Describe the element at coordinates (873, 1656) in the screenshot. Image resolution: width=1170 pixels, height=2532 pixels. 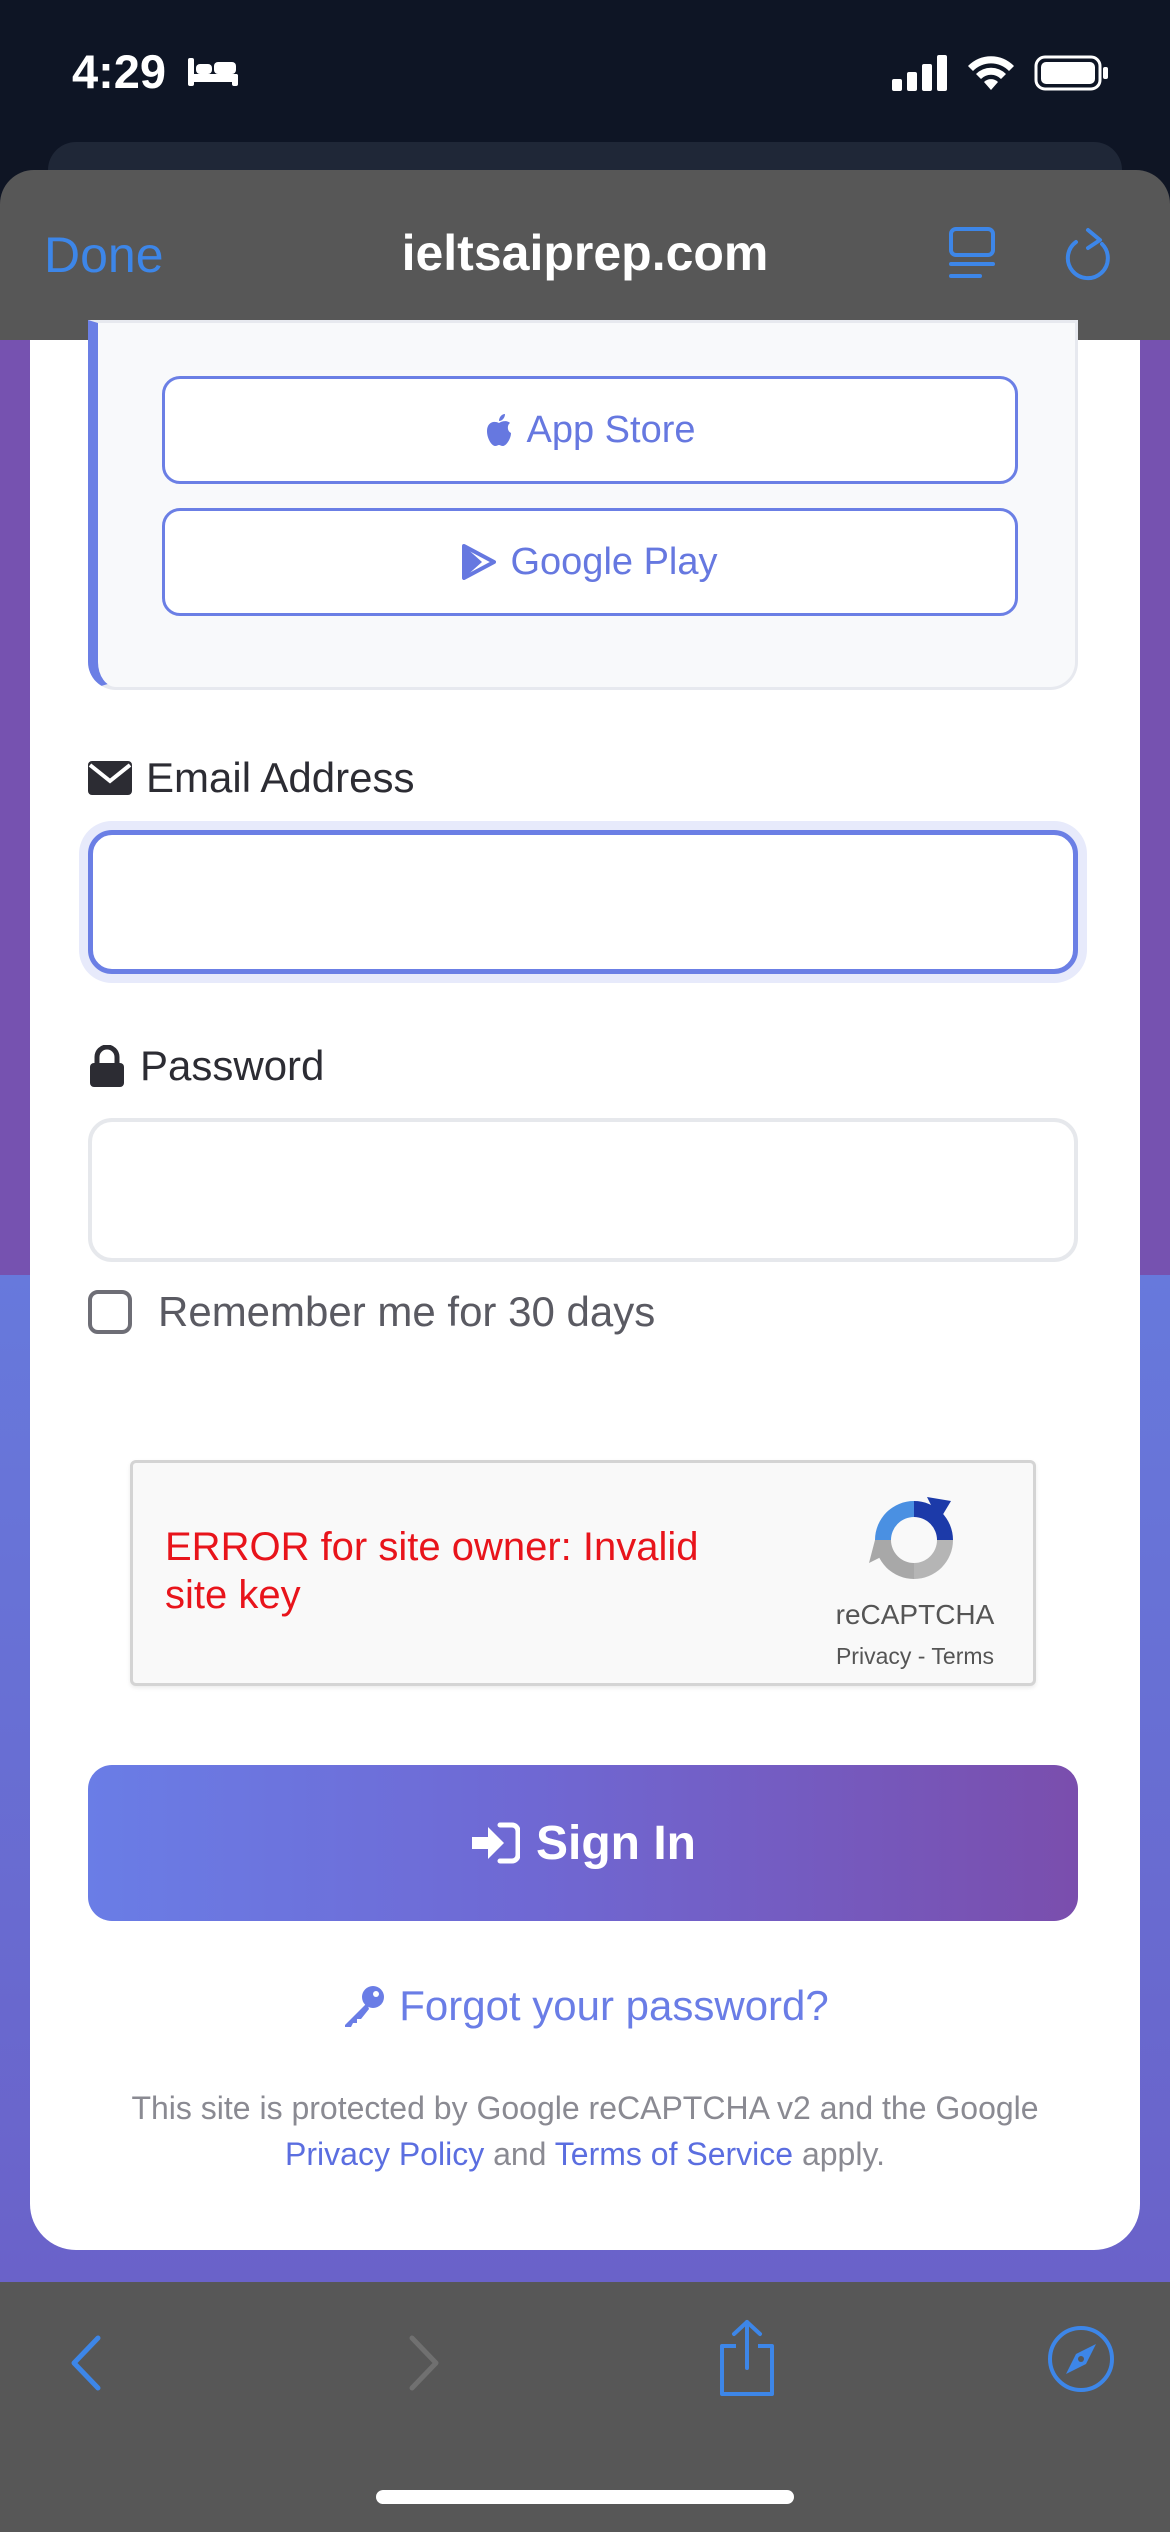
I see `recaptcha-privacy-link: Privacy` at that location.